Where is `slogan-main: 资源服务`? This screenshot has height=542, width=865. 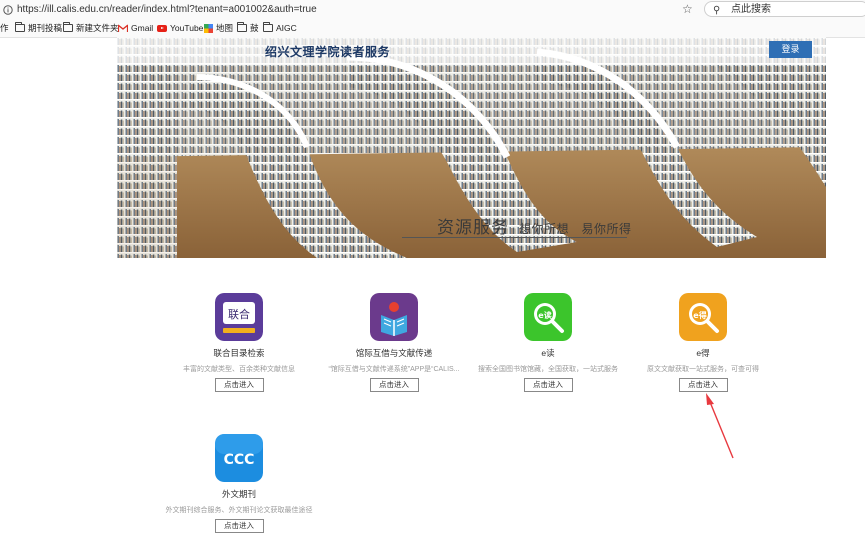
slogan-main: 资源服务 is located at coordinates (473, 227).